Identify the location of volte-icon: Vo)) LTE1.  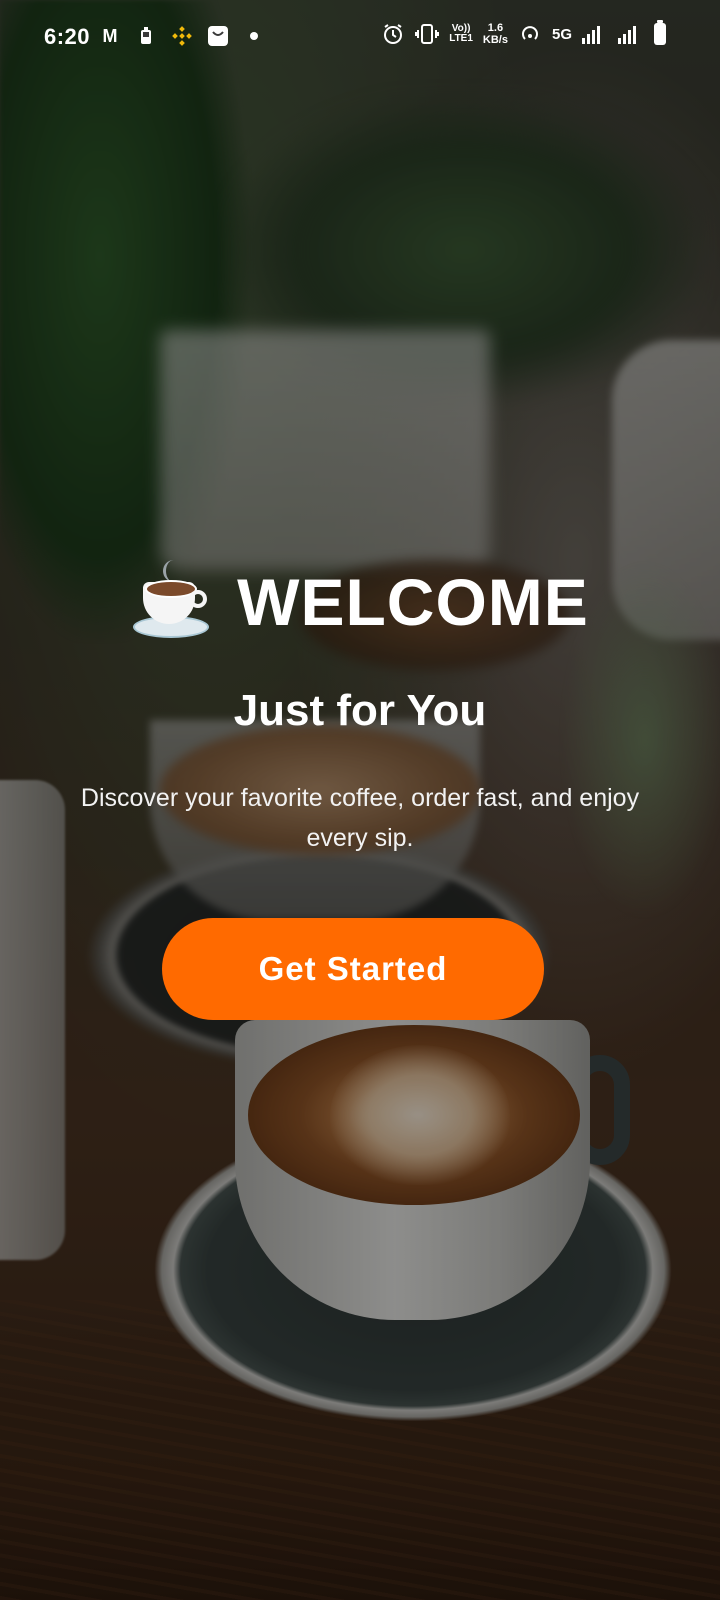
(461, 34).